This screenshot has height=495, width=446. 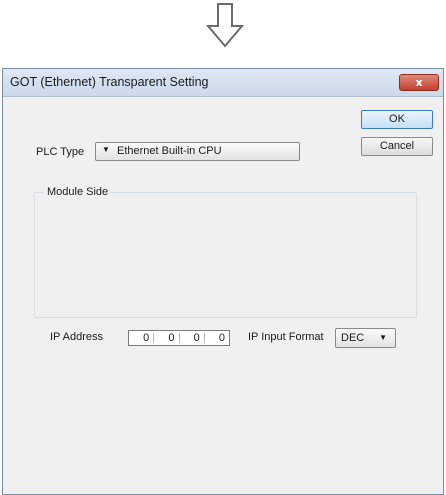 I want to click on close-button: x, so click(x=419, y=82).